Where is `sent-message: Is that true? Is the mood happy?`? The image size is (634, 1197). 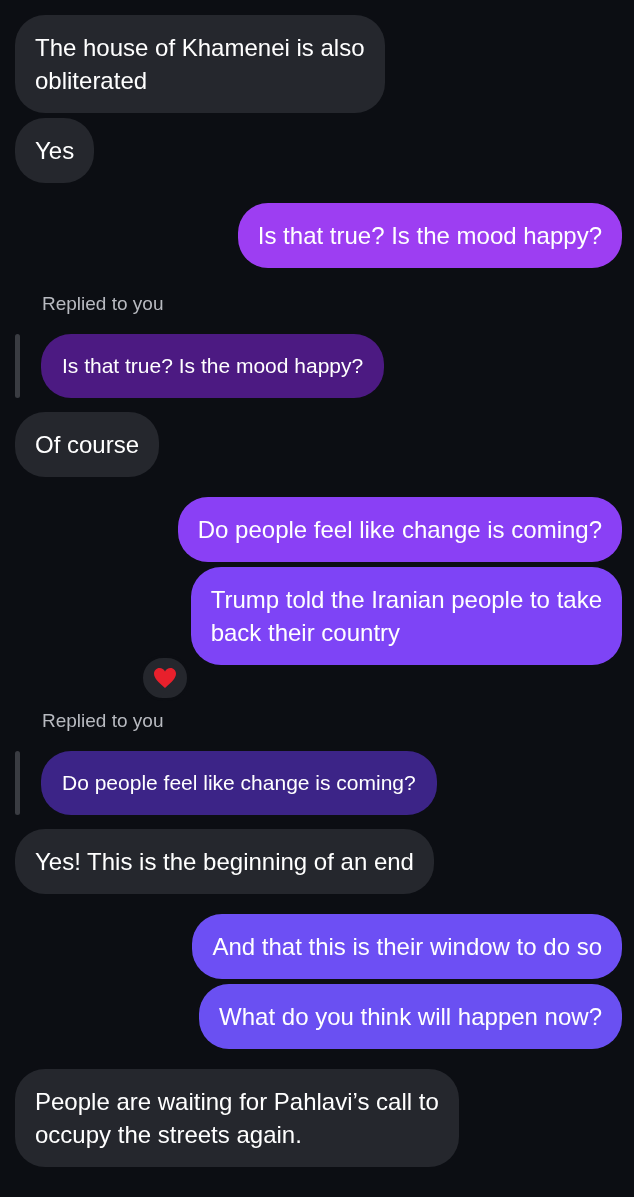 sent-message: Is that true? Is the mood happy? is located at coordinates (429, 235).